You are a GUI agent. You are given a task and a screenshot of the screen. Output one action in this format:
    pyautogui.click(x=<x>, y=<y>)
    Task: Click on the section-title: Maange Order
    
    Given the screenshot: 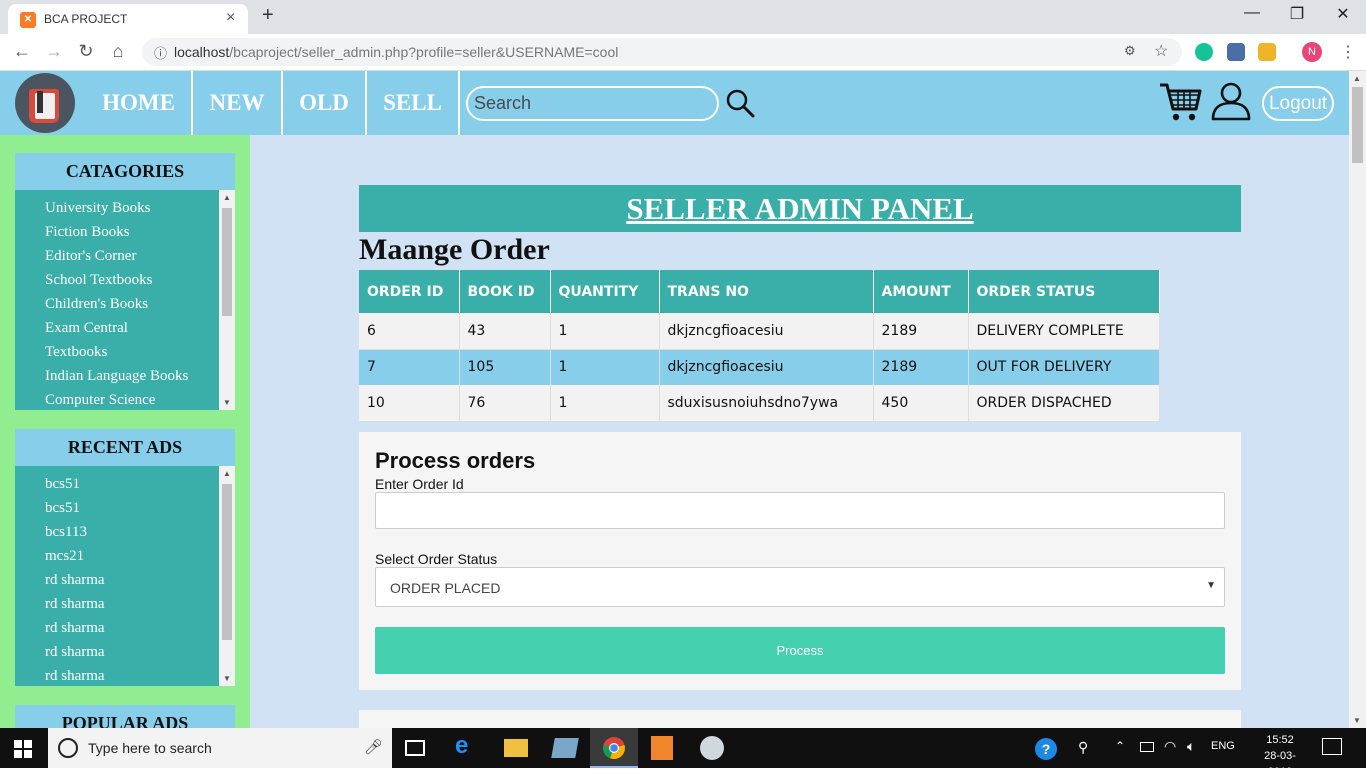 What is the action you would take?
    pyautogui.click(x=454, y=249)
    